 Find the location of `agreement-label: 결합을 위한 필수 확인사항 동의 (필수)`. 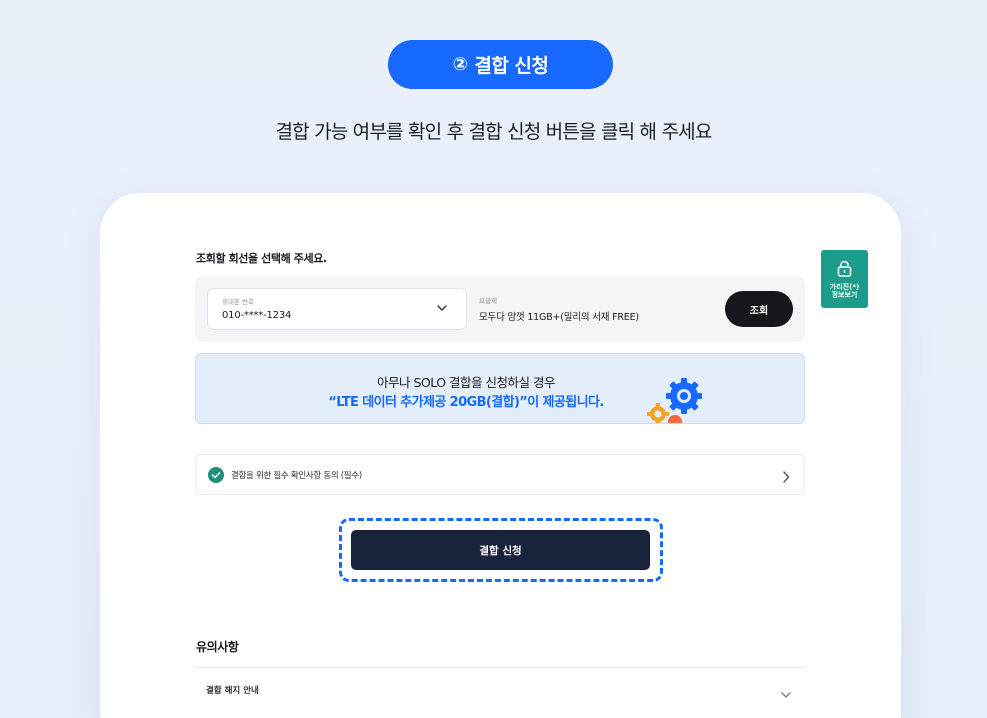

agreement-label: 결합을 위한 필수 확인사항 동의 (필수) is located at coordinates (296, 476).